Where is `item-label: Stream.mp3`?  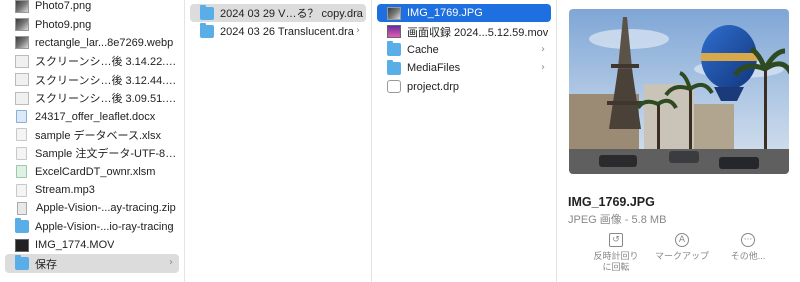
item-label: Stream.mp3 is located at coordinates (65, 190).